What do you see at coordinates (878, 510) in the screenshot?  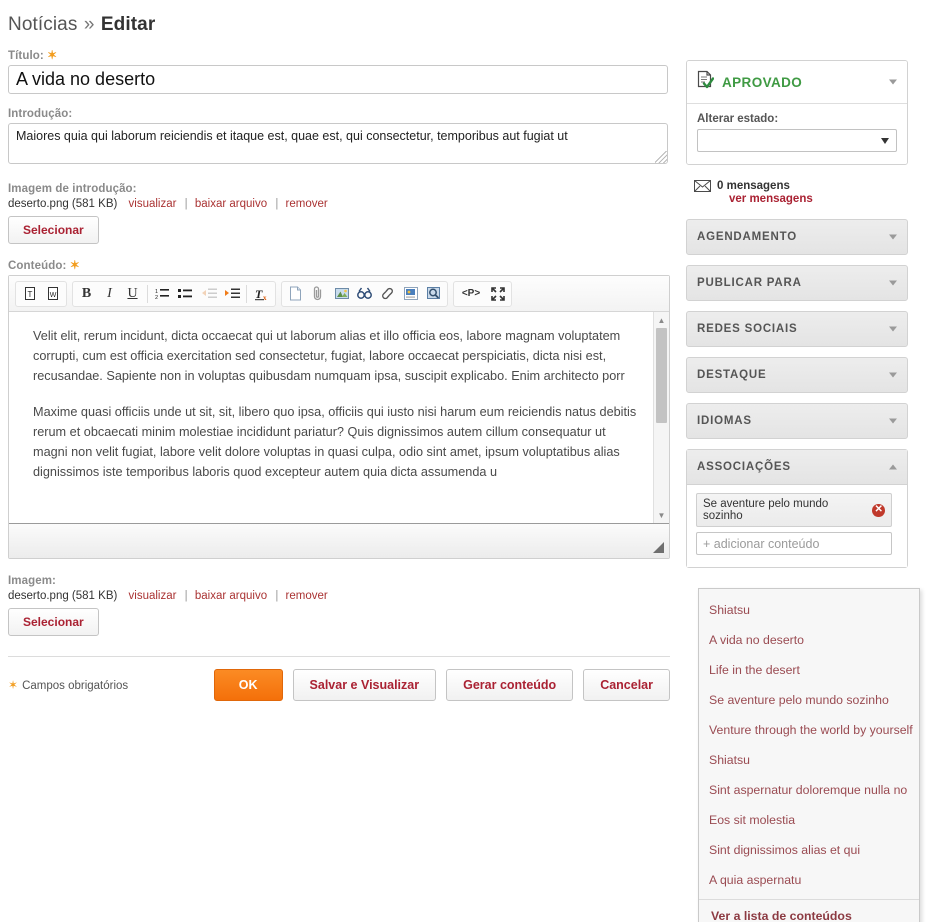 I see `remove-tag-icon: ✕` at bounding box center [878, 510].